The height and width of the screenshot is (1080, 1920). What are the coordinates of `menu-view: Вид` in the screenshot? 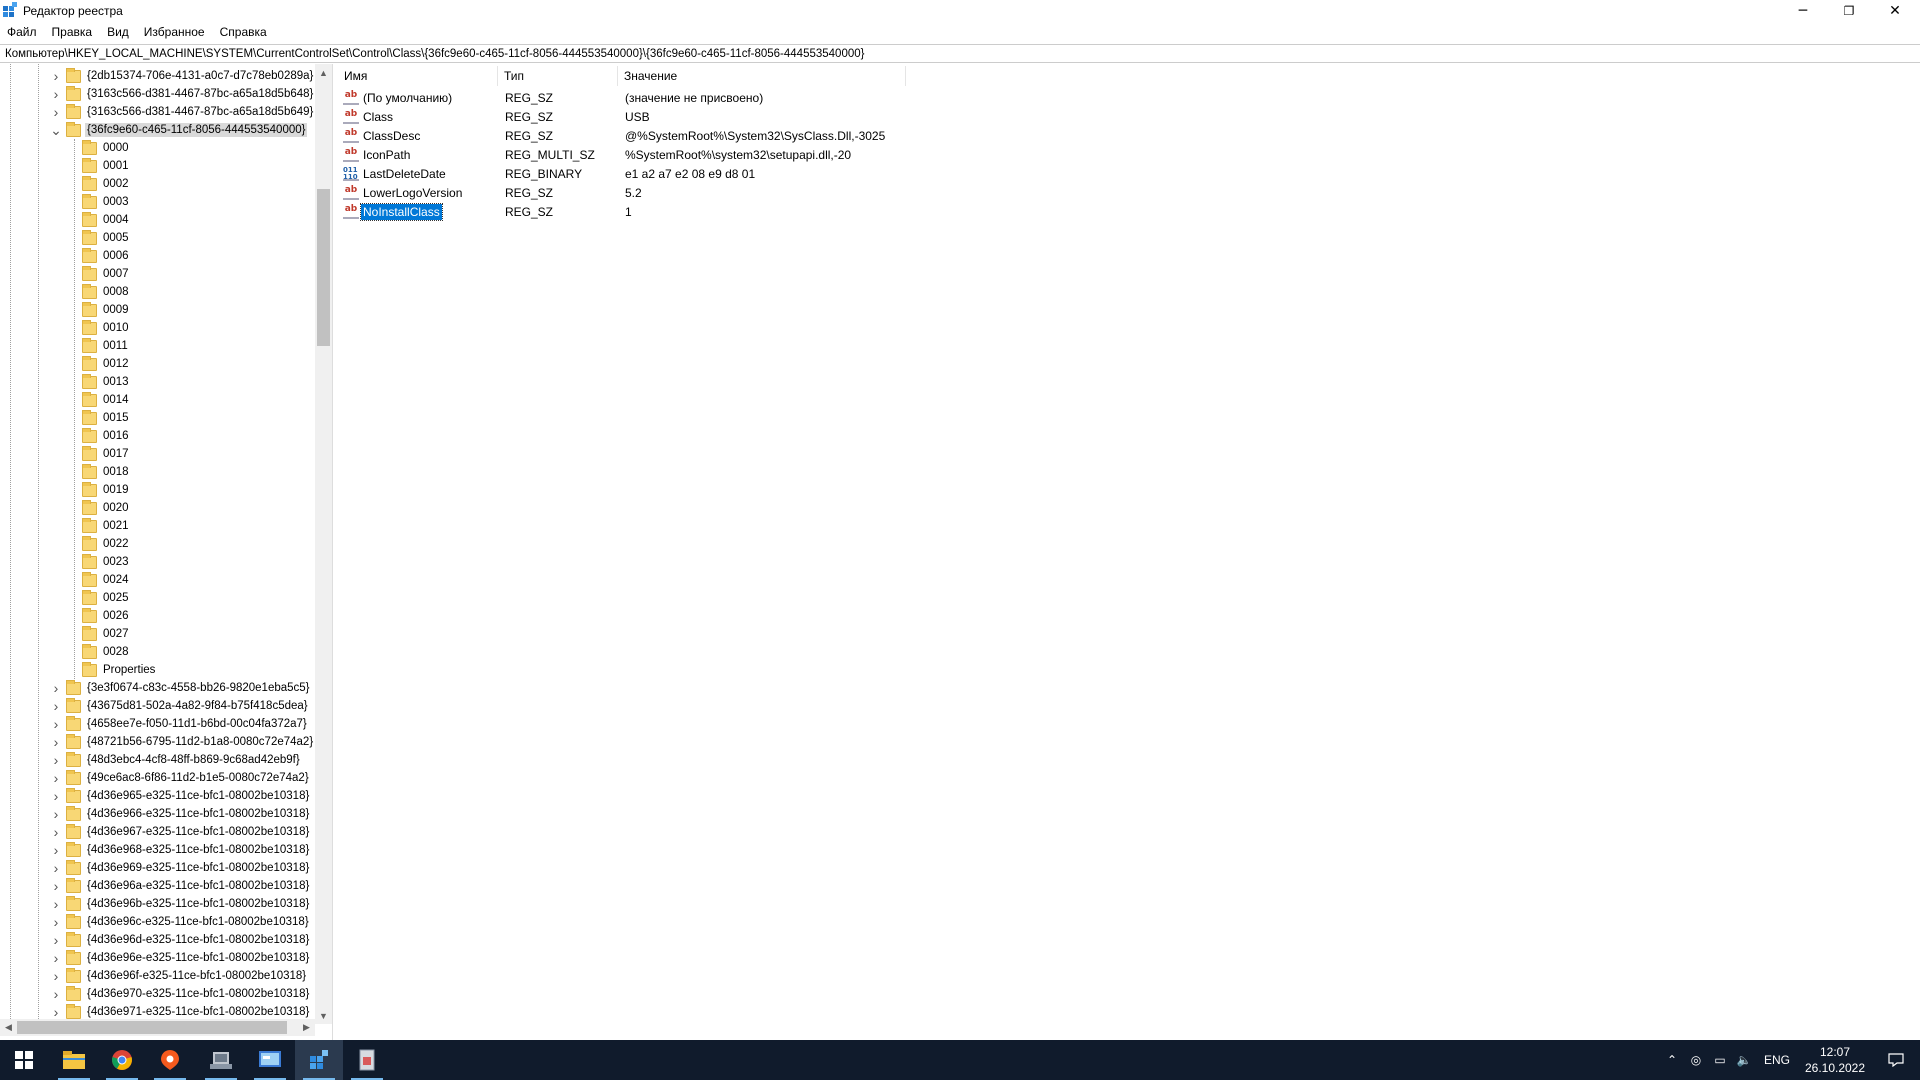 It's located at (118, 32).